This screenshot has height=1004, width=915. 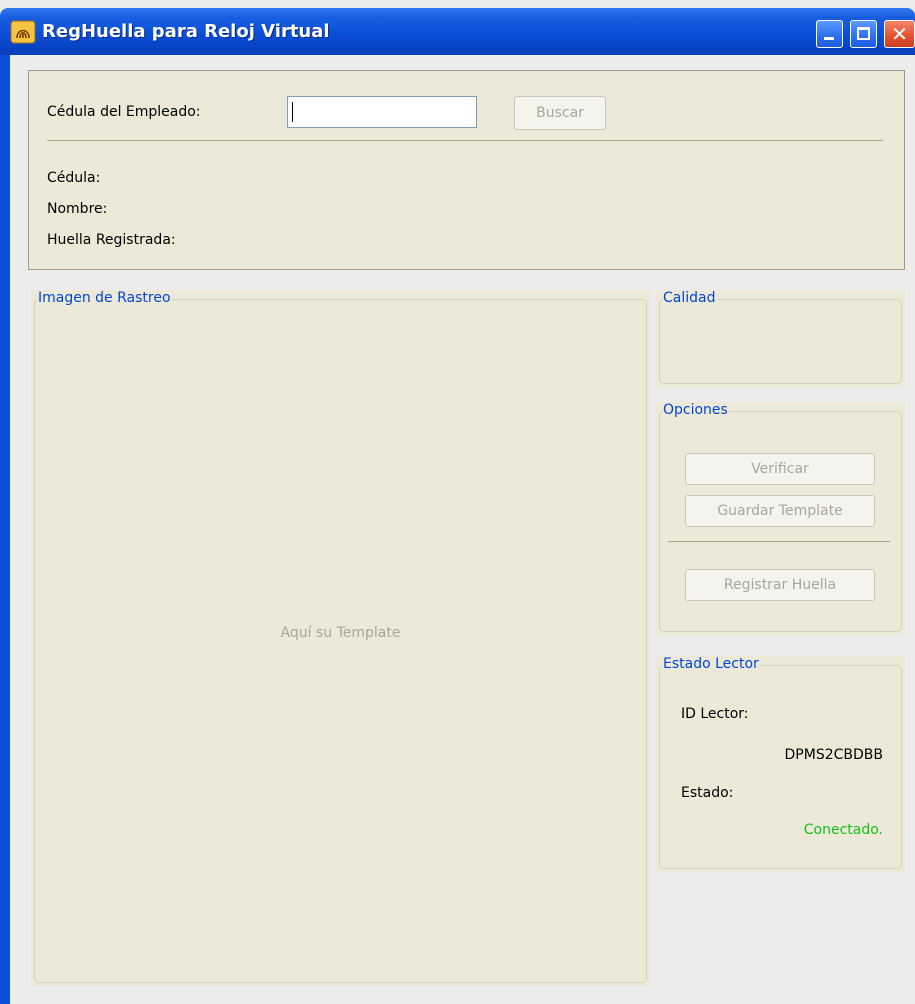 I want to click on cedula-label: Cédula:, so click(x=74, y=178).